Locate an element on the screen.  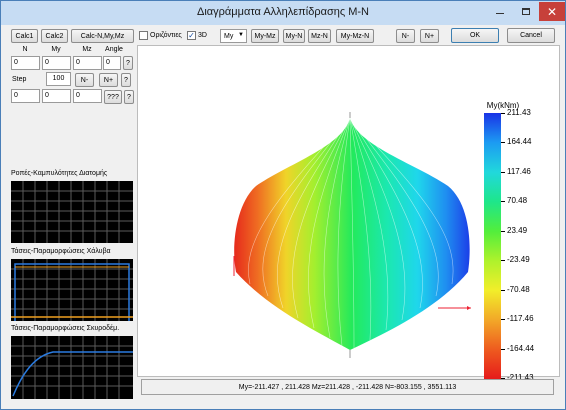
colorbar-tick-label: 70.48 is located at coordinates (517, 201).